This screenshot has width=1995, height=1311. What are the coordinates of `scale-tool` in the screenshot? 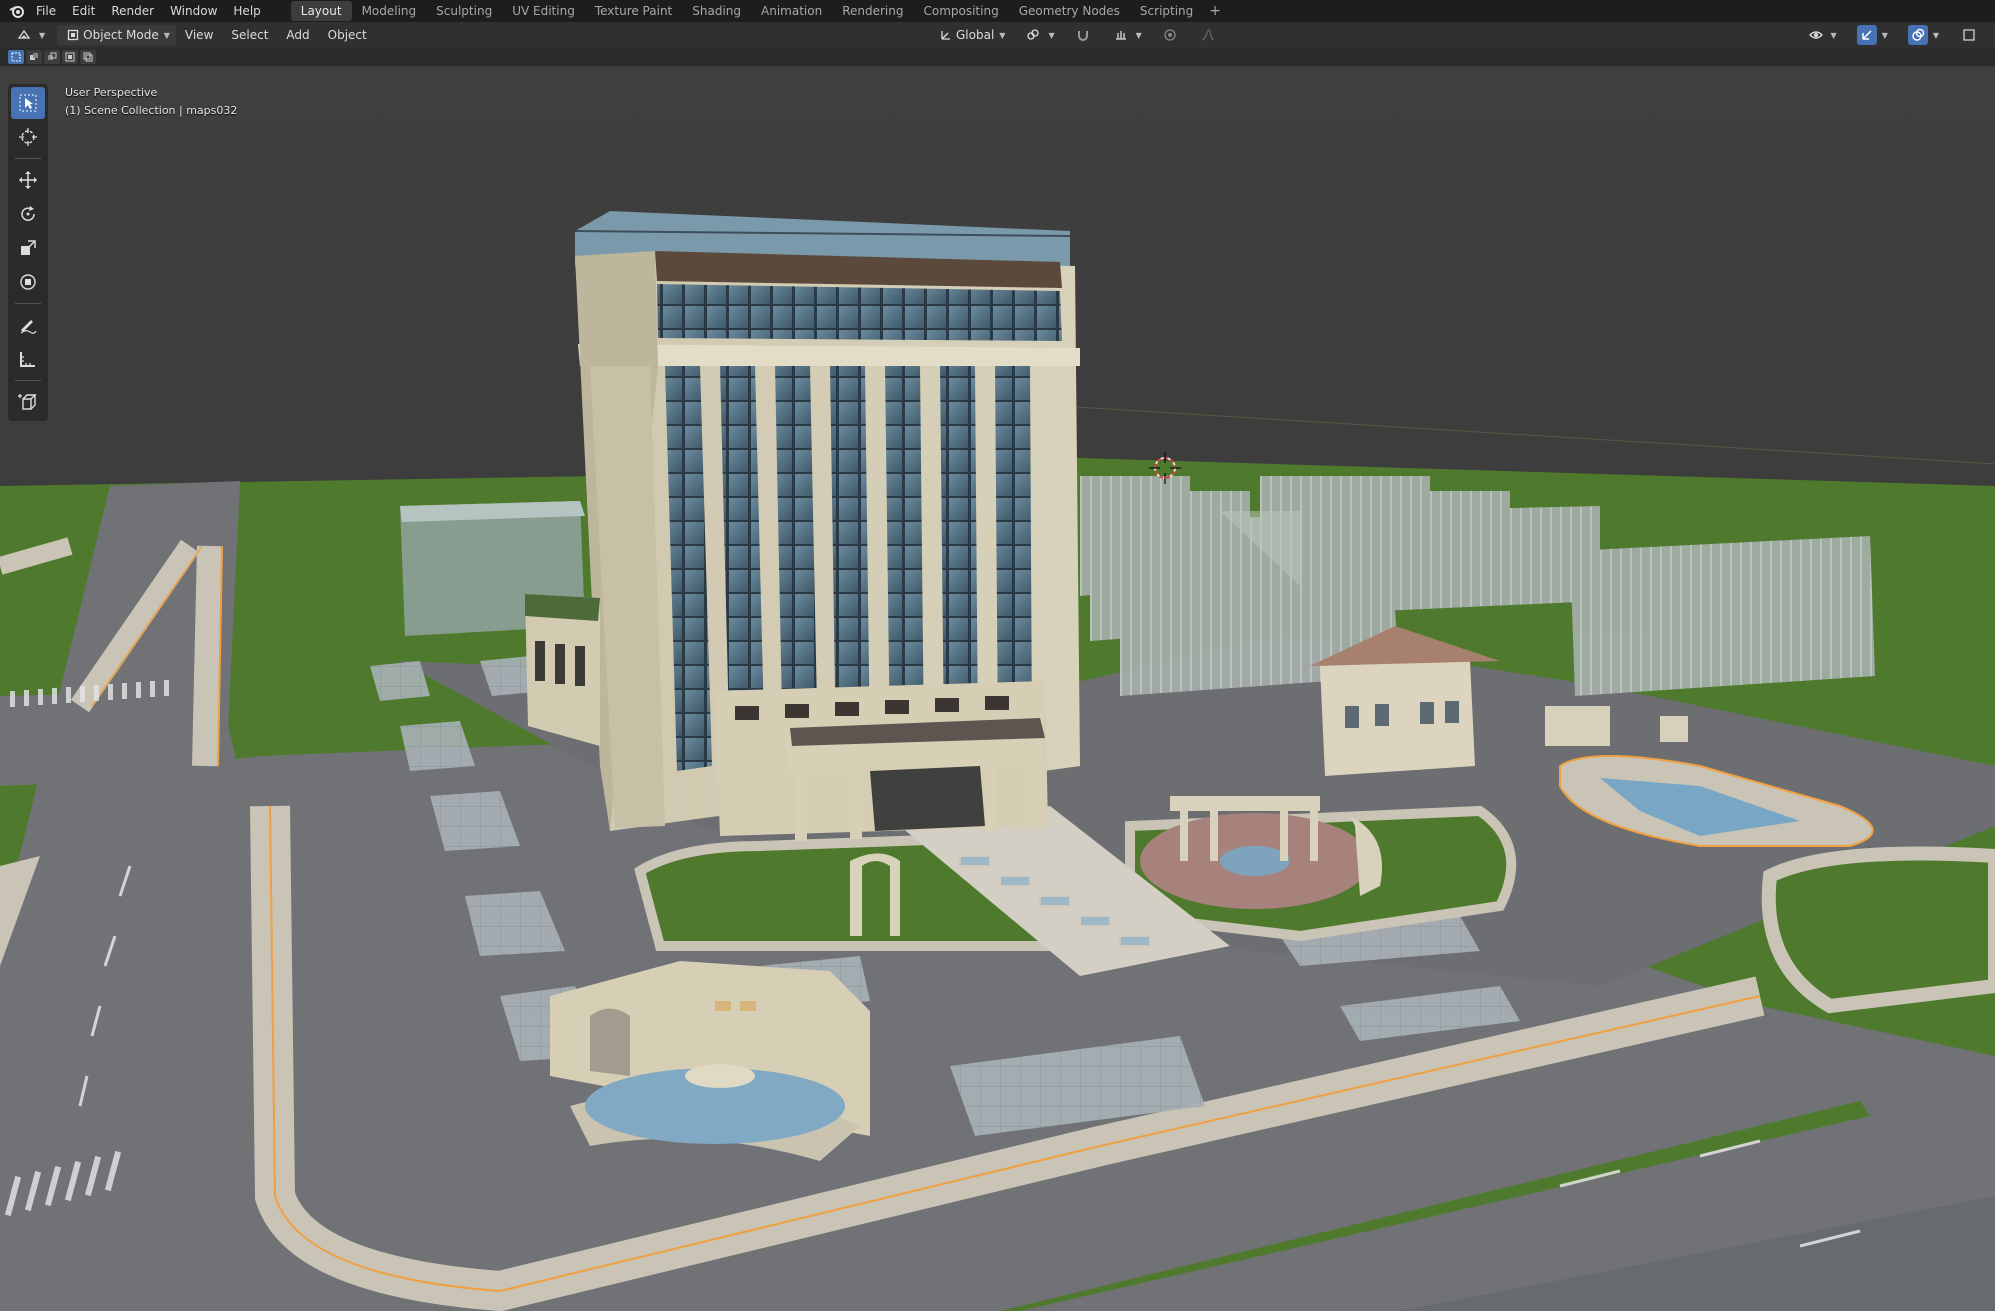 It's located at (28, 248).